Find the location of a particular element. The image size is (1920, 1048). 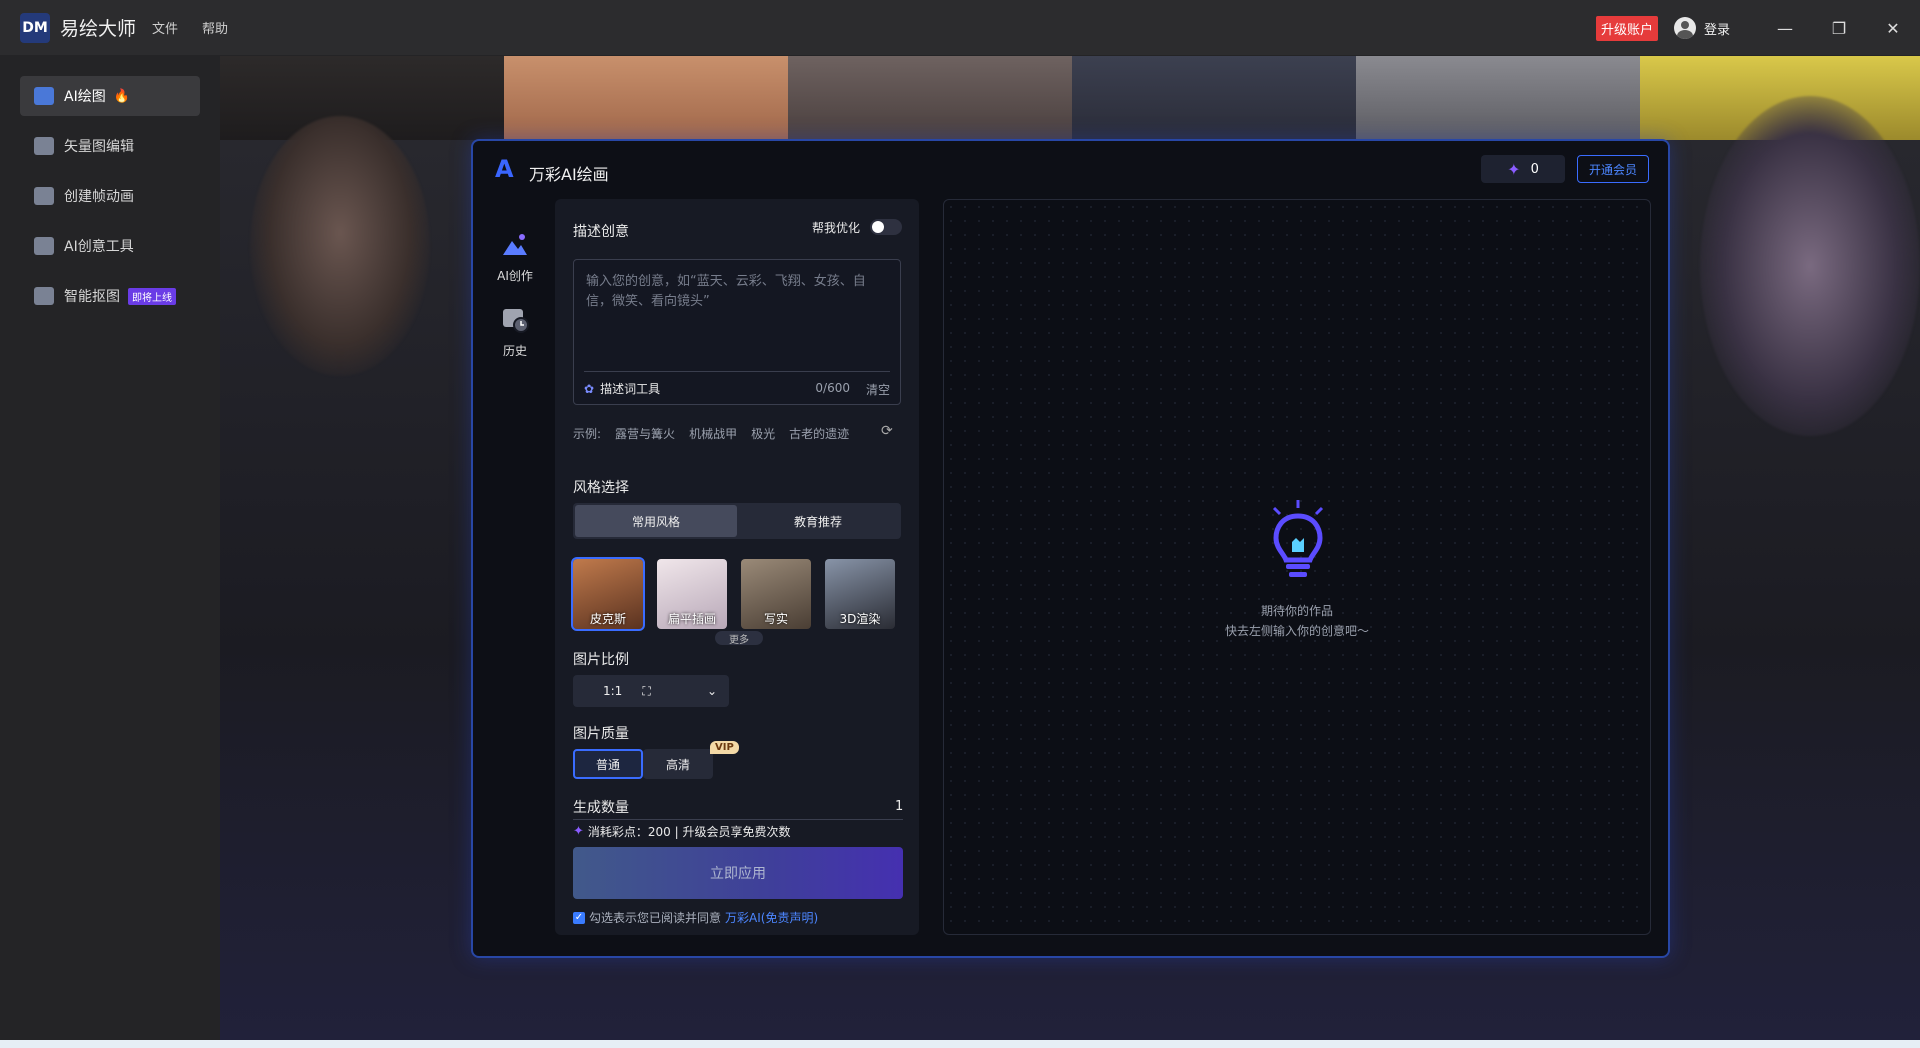

sidebar-item-ai-creative-tools: AI创意工具 is located at coordinates (110, 246).